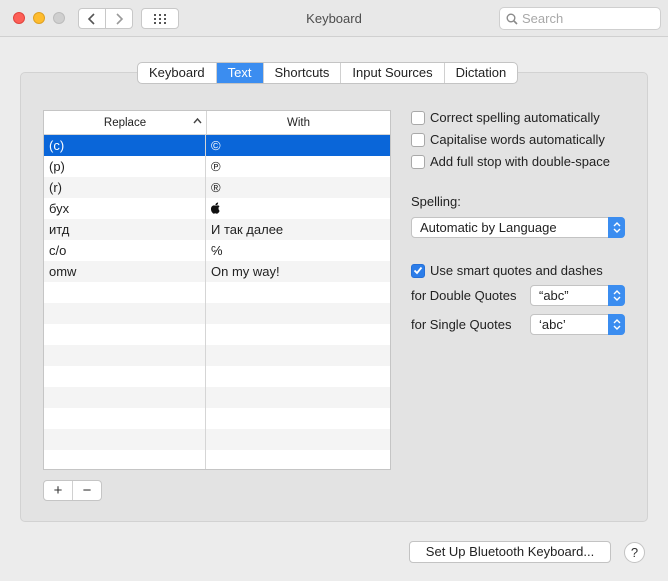 Image resolution: width=668 pixels, height=581 pixels. I want to click on replace-cell: (c), so click(125, 145).